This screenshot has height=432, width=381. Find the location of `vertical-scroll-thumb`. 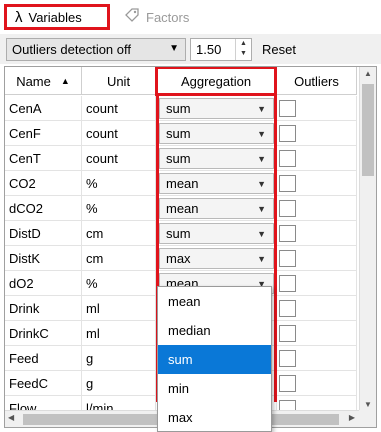

vertical-scroll-thumb is located at coordinates (368, 130).